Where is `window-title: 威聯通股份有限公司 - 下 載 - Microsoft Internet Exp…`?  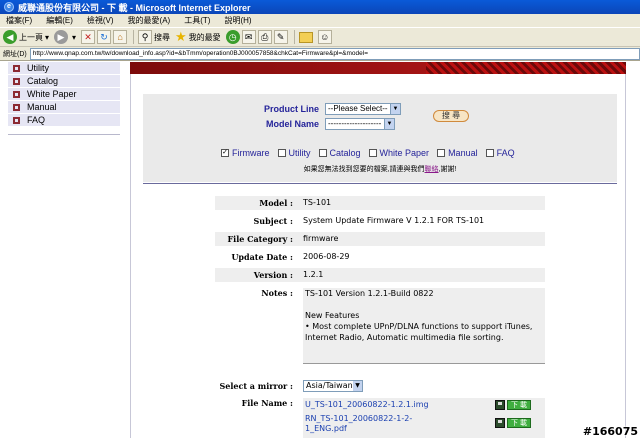
window-title: 威聯通股份有限公司 - 下 載 - Microsoft Internet Exp… is located at coordinates (134, 7).